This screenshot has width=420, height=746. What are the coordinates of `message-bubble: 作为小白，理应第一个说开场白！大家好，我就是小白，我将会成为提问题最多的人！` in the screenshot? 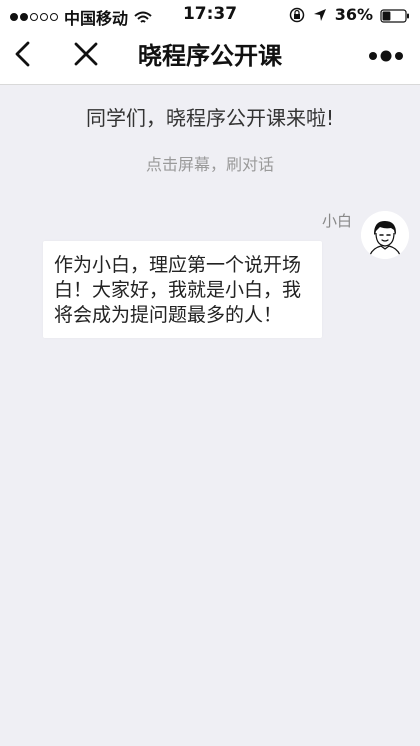 It's located at (182, 289).